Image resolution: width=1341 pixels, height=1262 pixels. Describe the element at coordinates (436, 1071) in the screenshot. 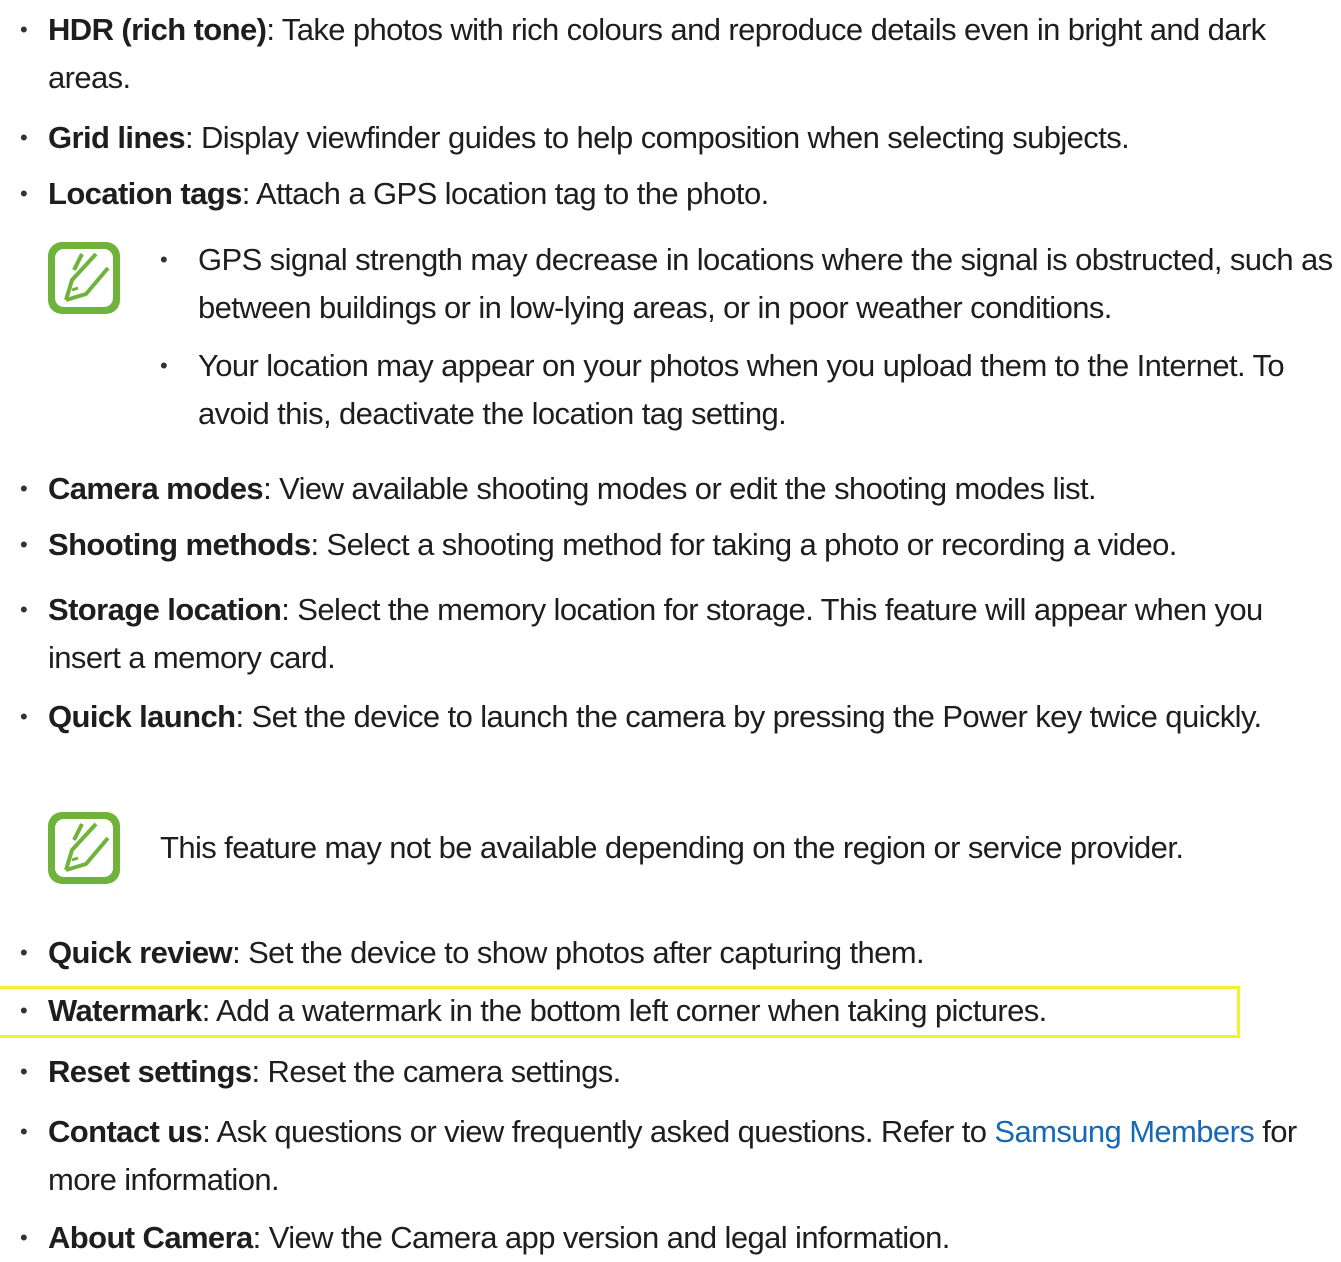

I see `setting-description: : Reset the camera settings.` at that location.